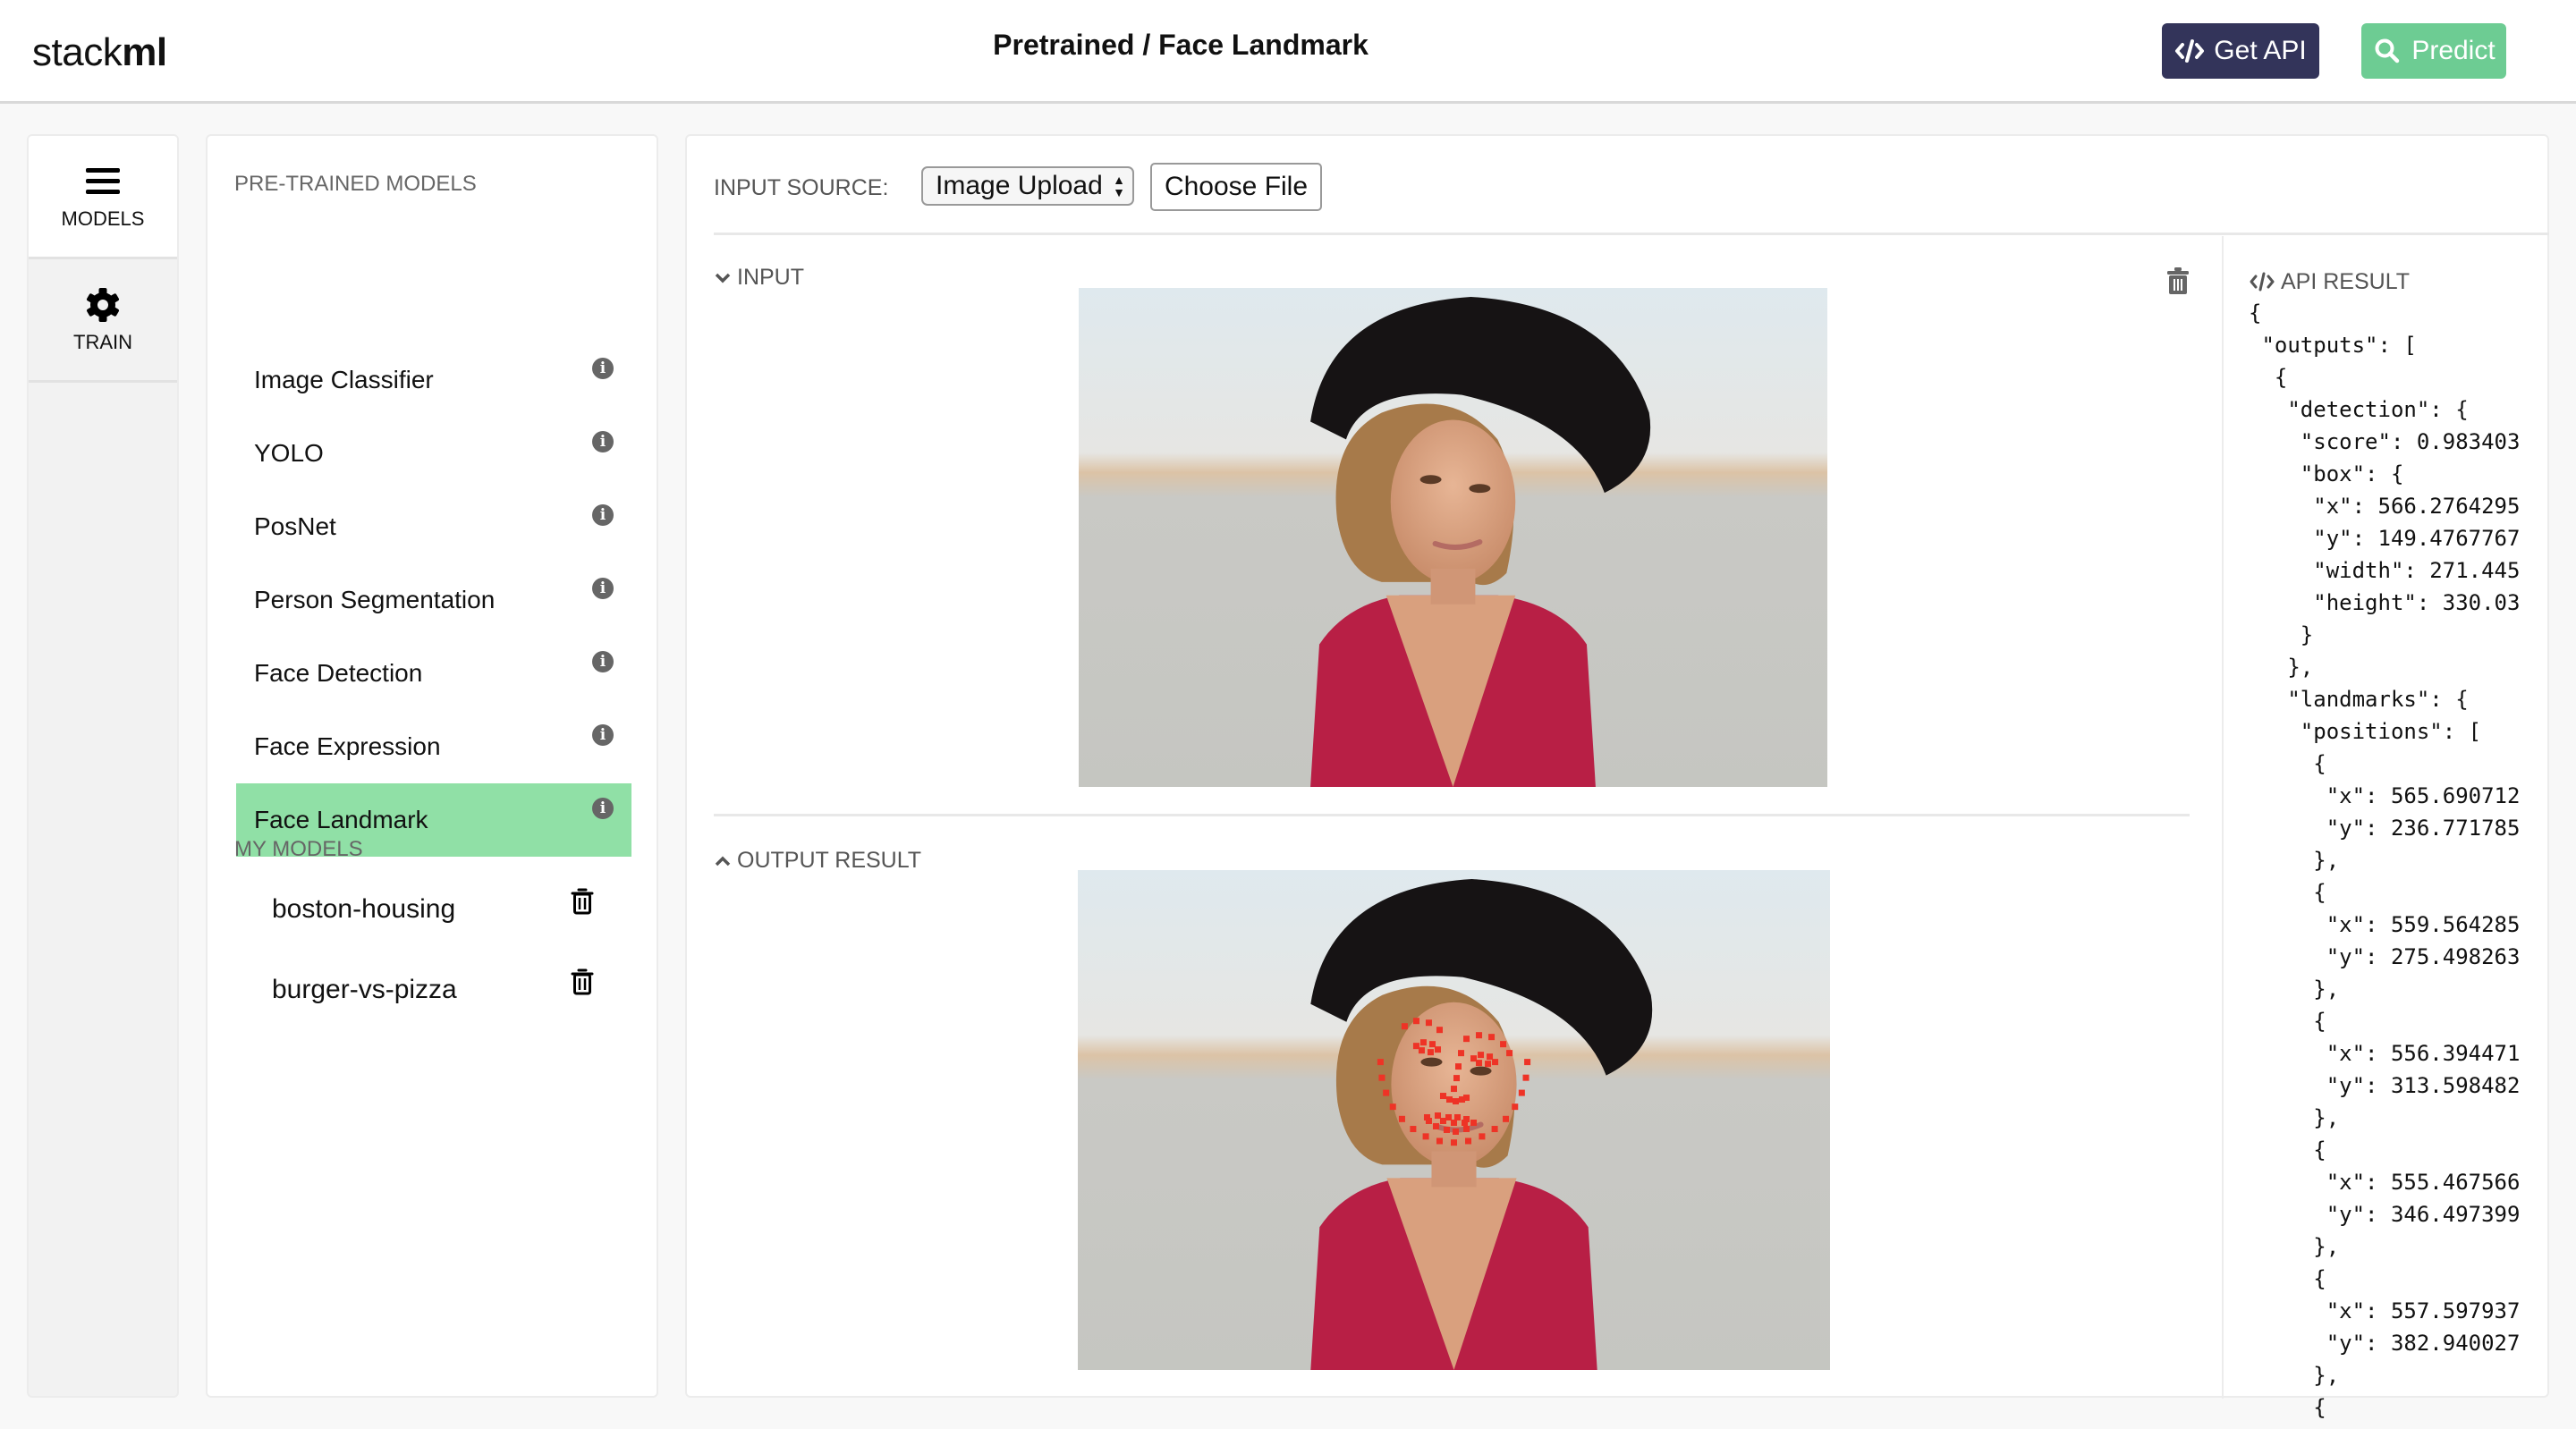 The width and height of the screenshot is (2576, 1429). I want to click on nav-item-models: MODELS, so click(103, 197).